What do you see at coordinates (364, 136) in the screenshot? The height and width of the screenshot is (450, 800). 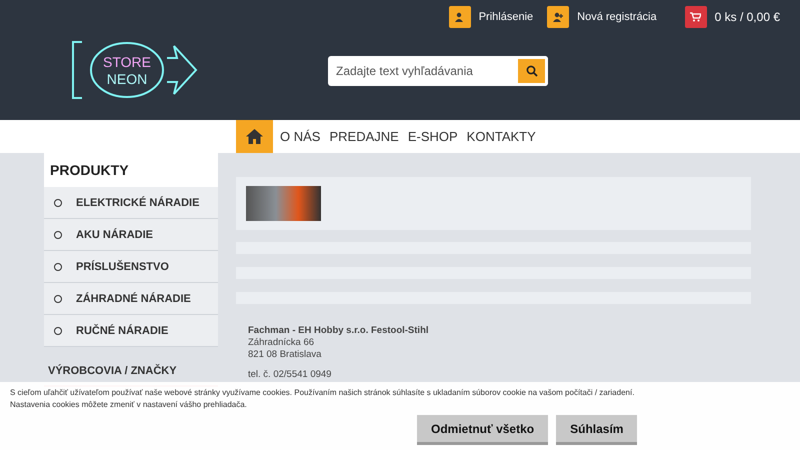 I see `nav-link: PREDAJNE` at bounding box center [364, 136].